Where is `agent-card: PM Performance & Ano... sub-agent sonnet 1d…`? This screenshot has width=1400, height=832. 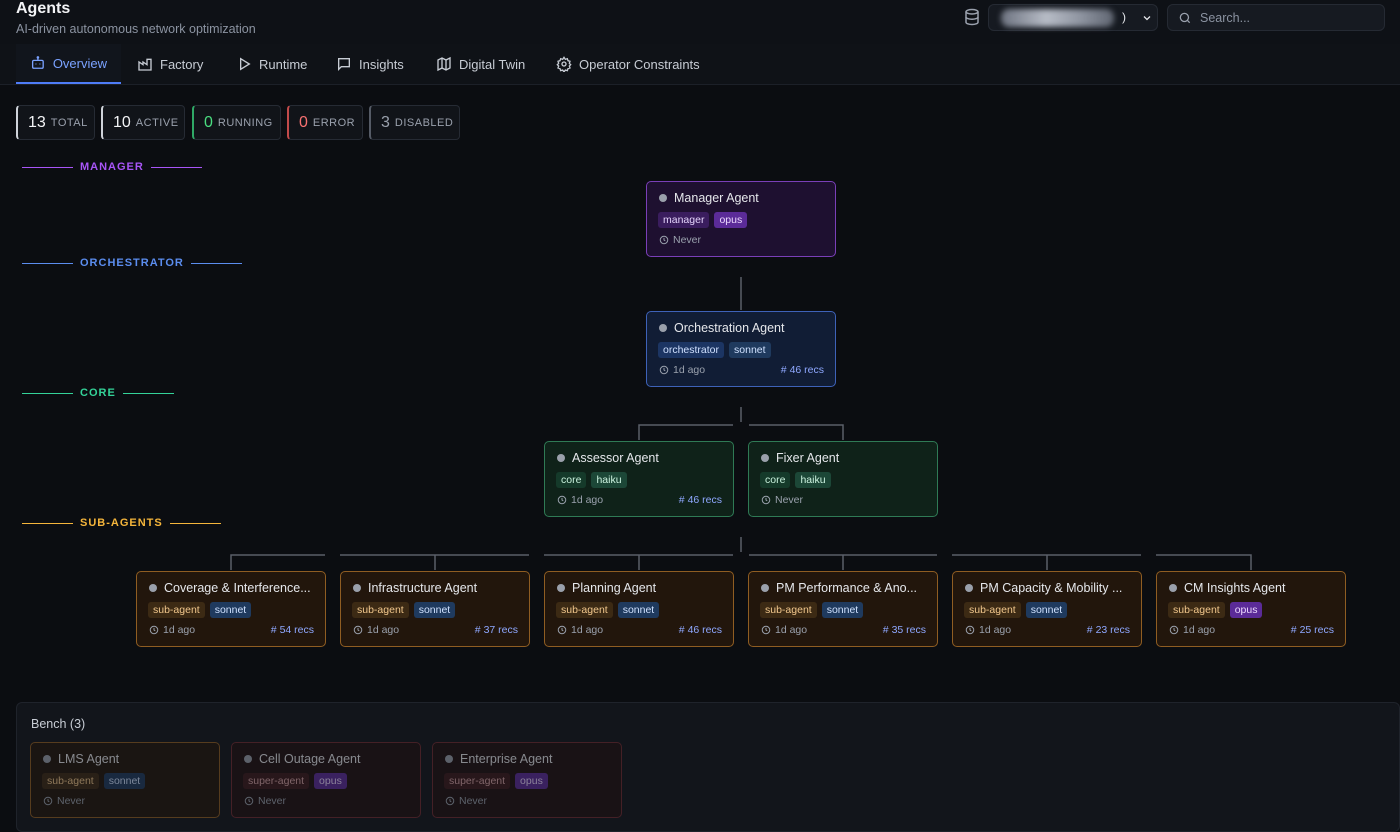 agent-card: PM Performance & Ano... sub-agent sonnet 1d… is located at coordinates (843, 609).